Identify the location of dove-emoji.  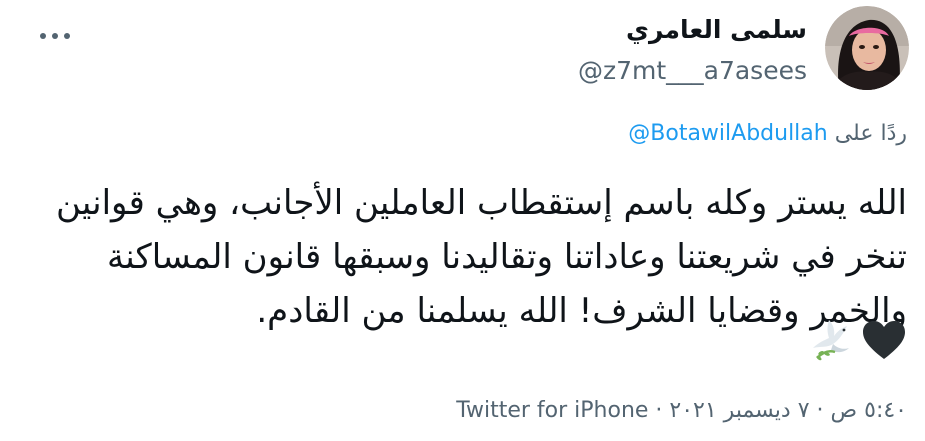
(831, 340).